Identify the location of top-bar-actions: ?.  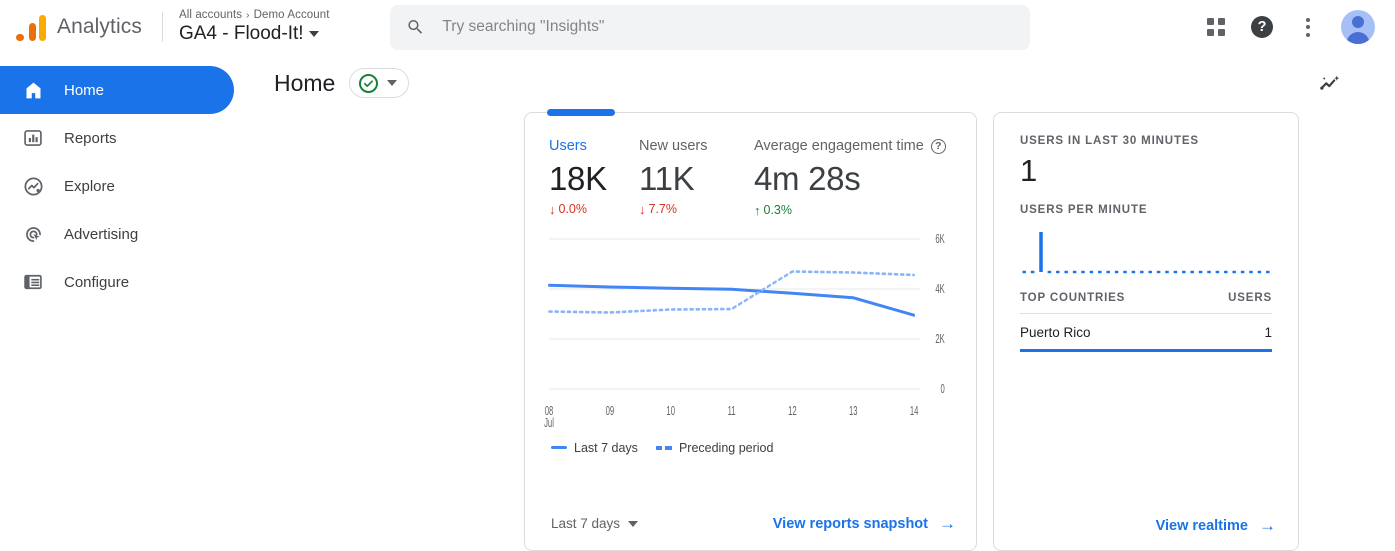
(1292, 27).